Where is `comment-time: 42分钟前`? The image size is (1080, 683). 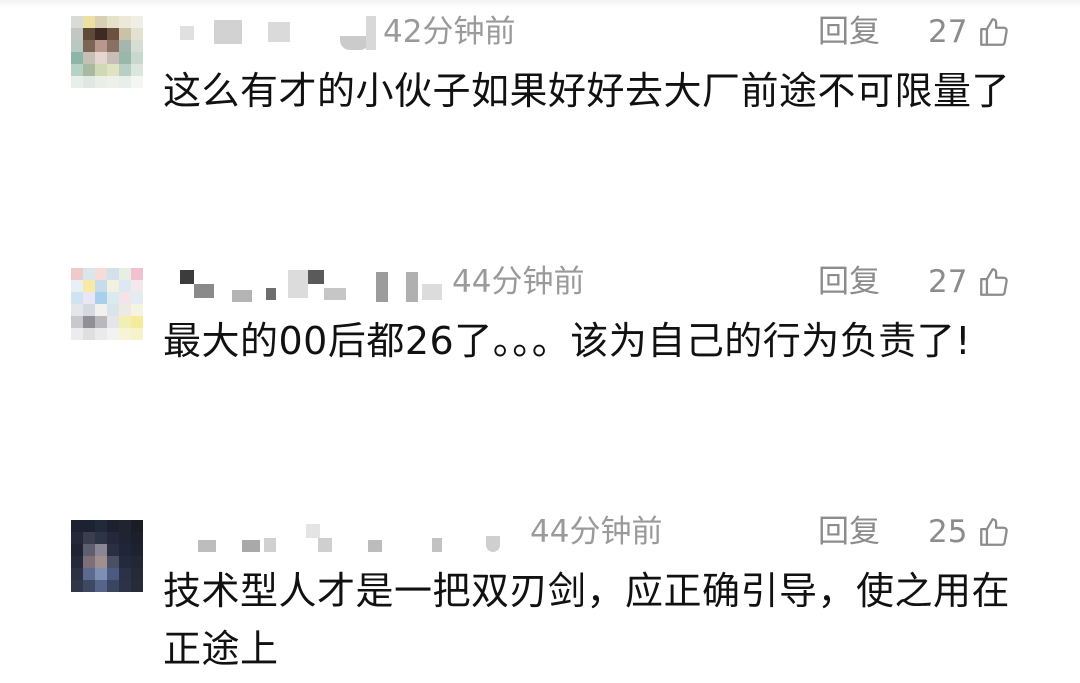
comment-time: 42分钟前 is located at coordinates (449, 32).